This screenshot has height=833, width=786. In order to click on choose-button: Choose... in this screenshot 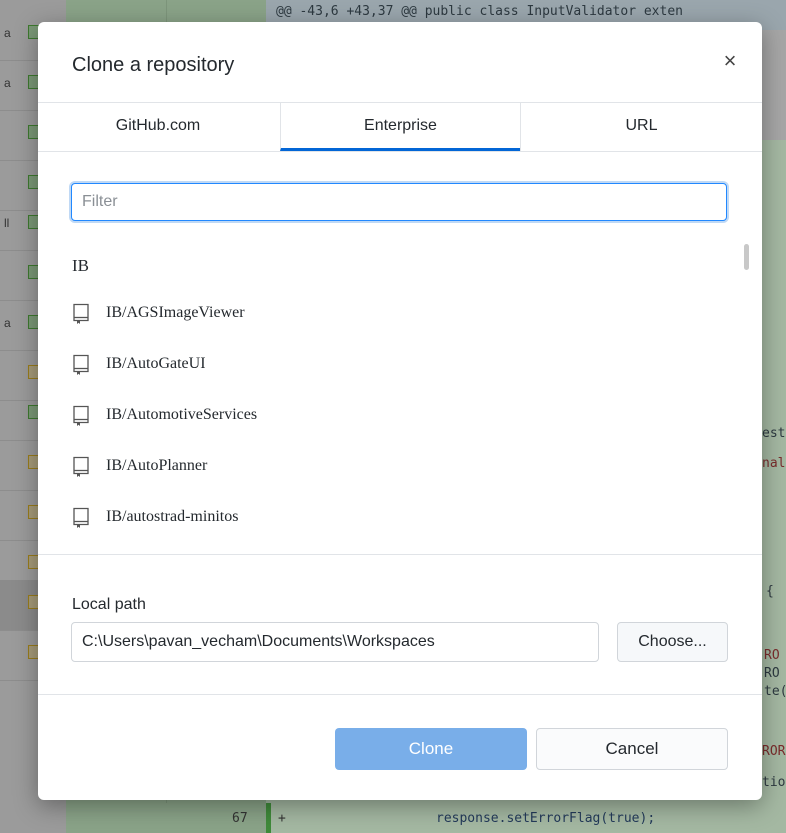, I will do `click(672, 642)`.